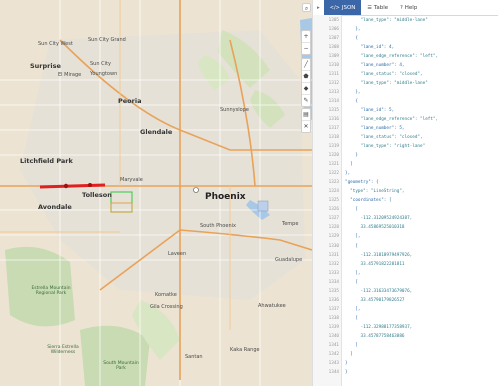  I want to click on map-place-label: Guadalupe, so click(289, 260).